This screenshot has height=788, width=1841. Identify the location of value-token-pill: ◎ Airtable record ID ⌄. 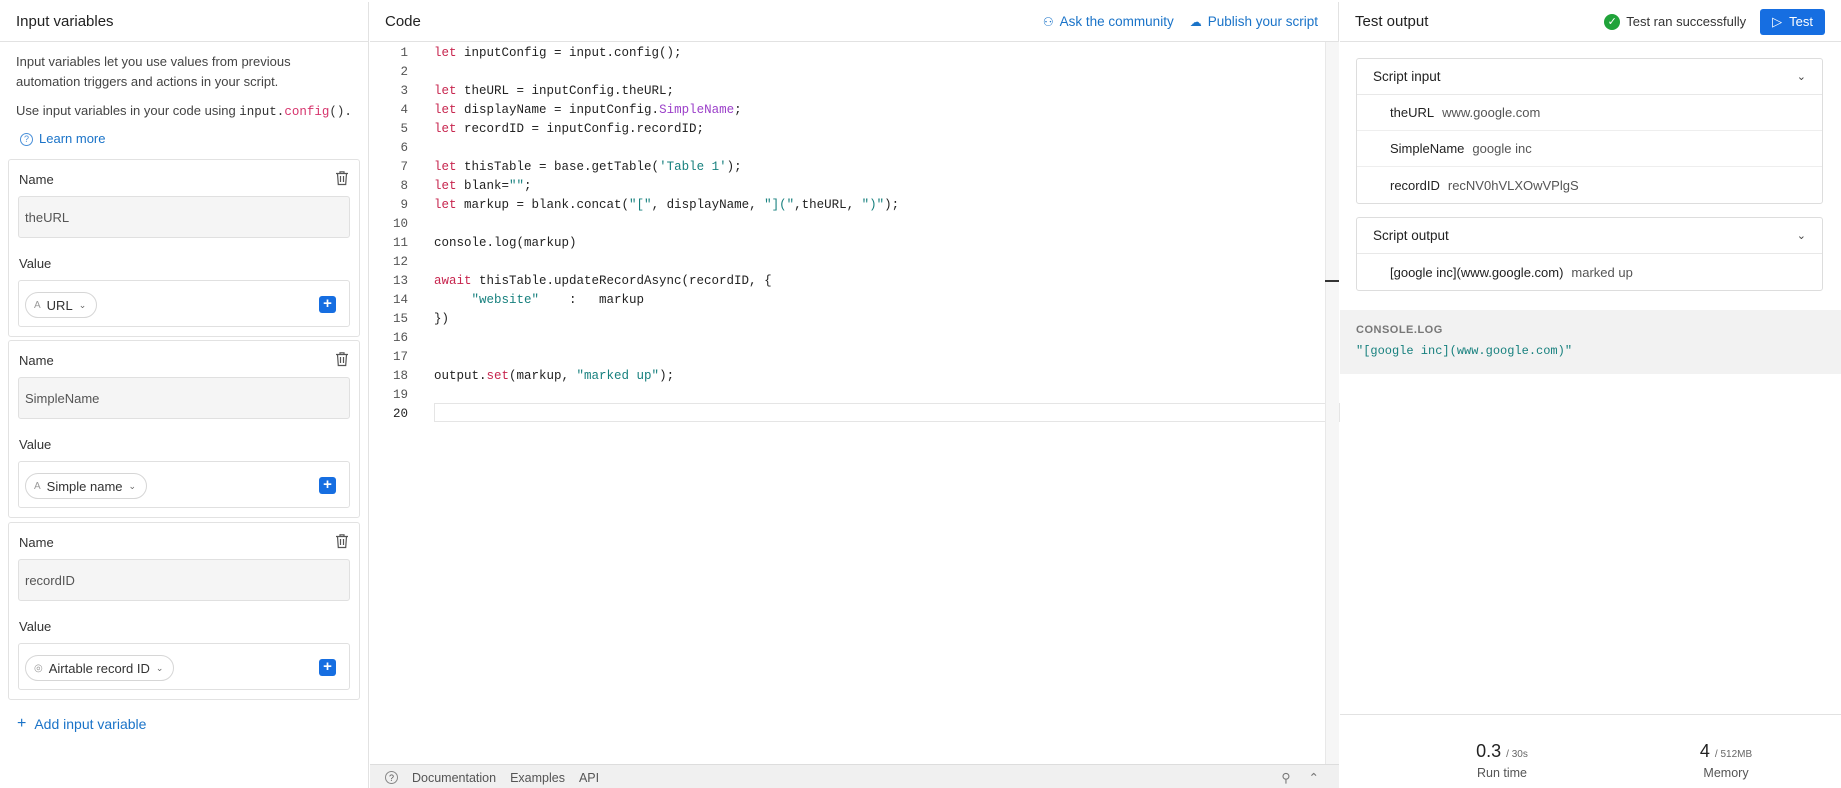
(100, 668).